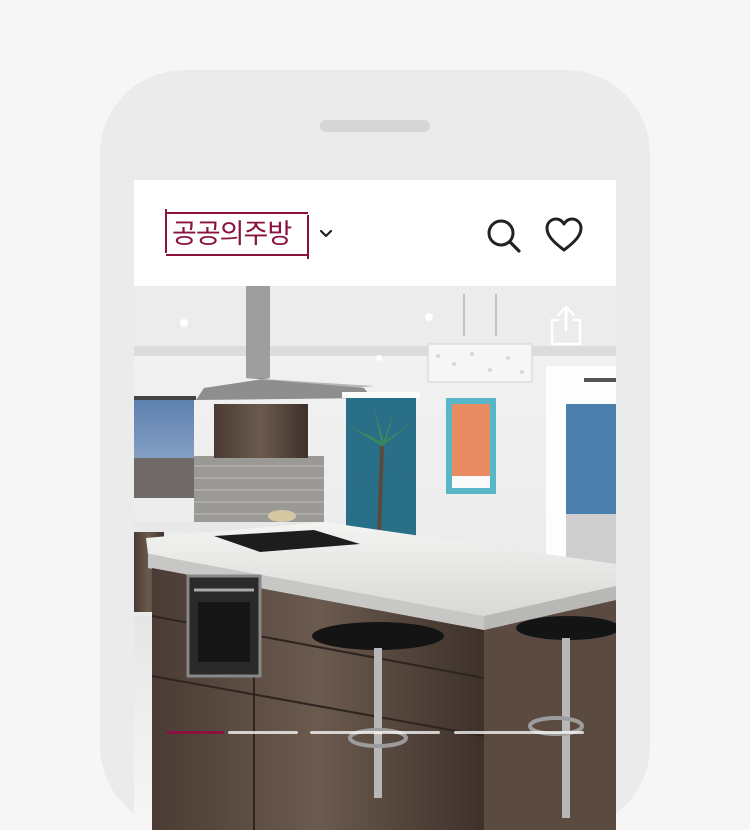 The height and width of the screenshot is (830, 750). Describe the element at coordinates (566, 326) in the screenshot. I see `share-icon` at that location.